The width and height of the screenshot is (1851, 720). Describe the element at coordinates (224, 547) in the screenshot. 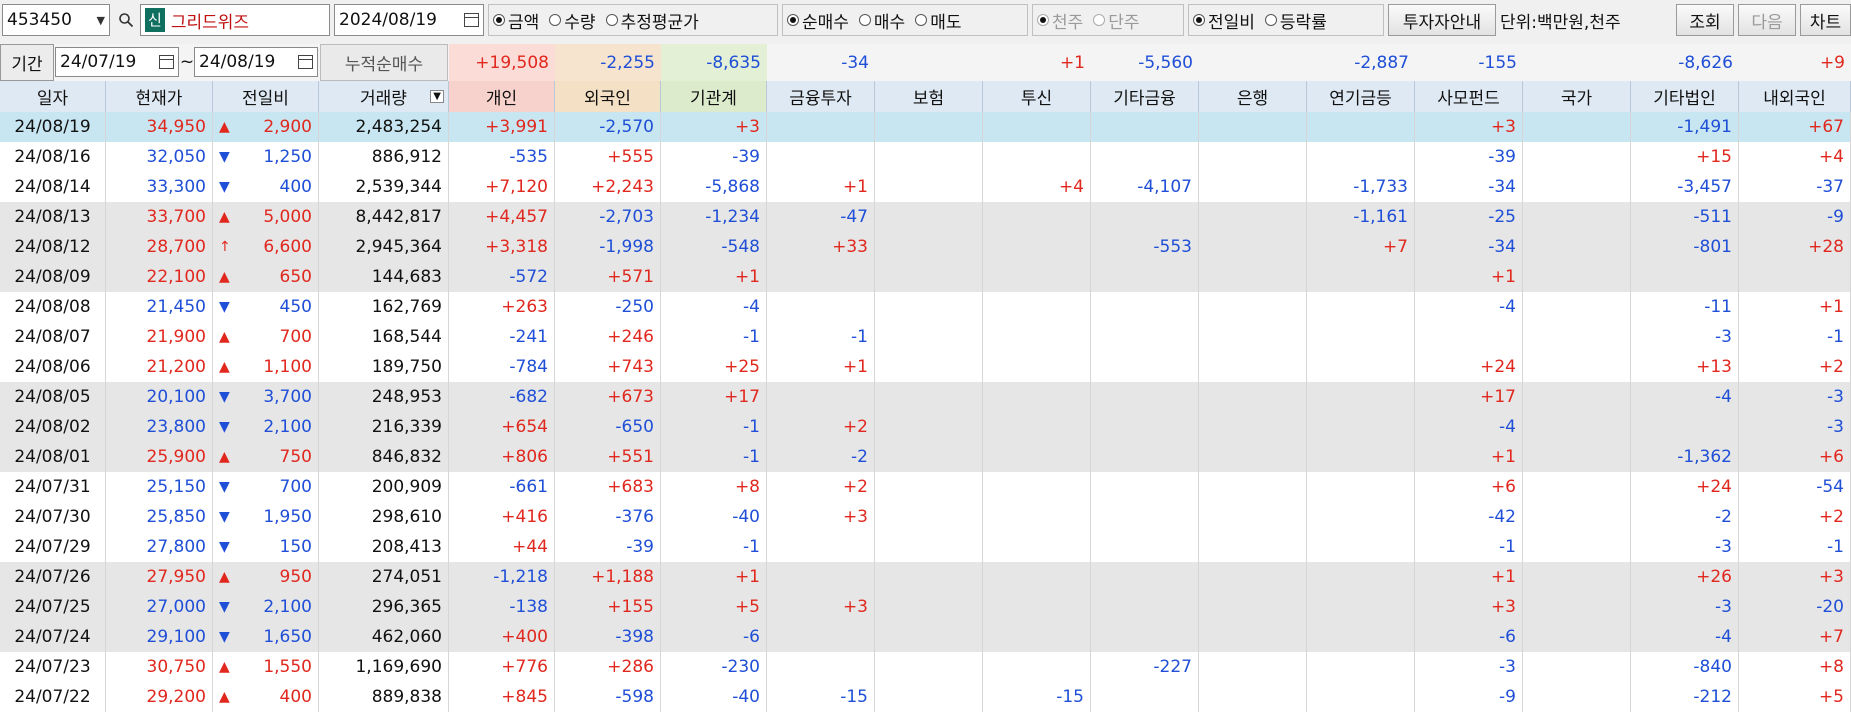

I see `down-arrow-icon: ▼` at that location.